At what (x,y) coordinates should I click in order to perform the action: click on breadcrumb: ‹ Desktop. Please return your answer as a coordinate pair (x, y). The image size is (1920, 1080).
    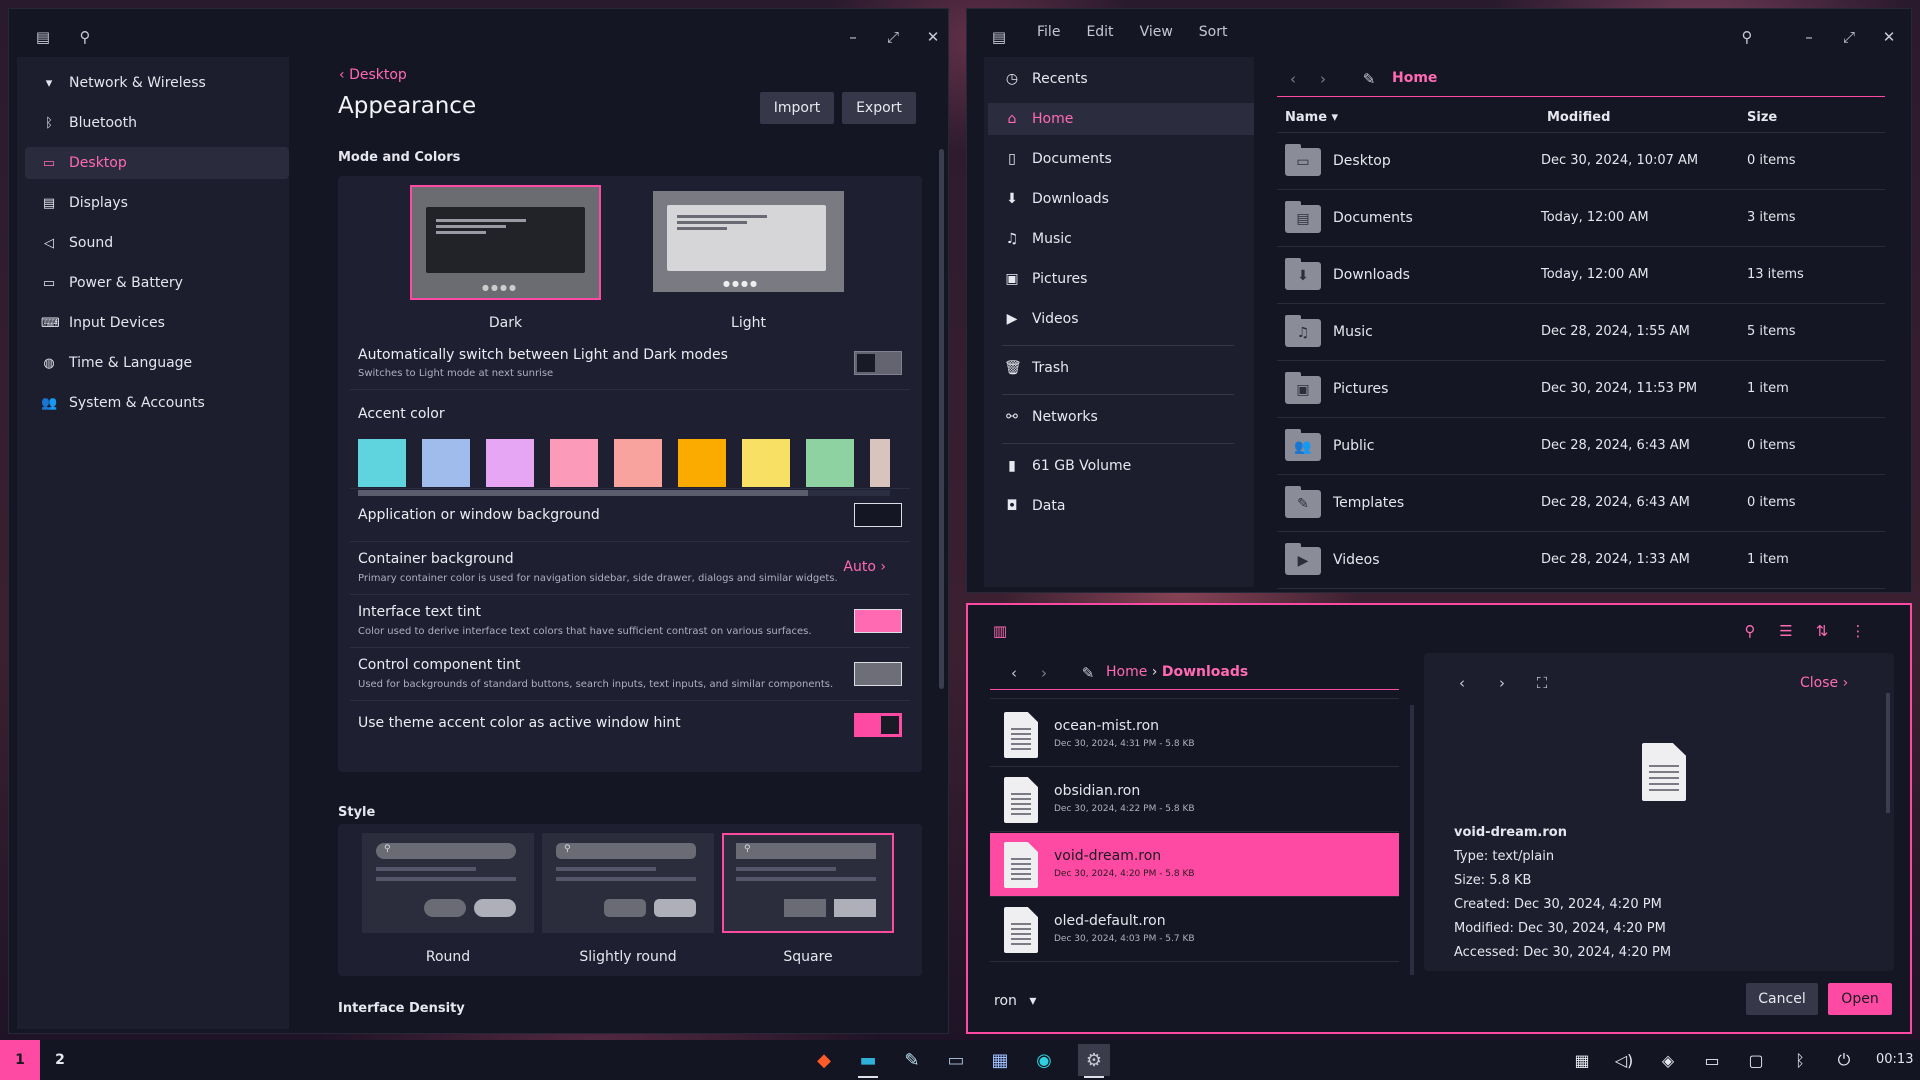
    Looking at the image, I should click on (373, 75).